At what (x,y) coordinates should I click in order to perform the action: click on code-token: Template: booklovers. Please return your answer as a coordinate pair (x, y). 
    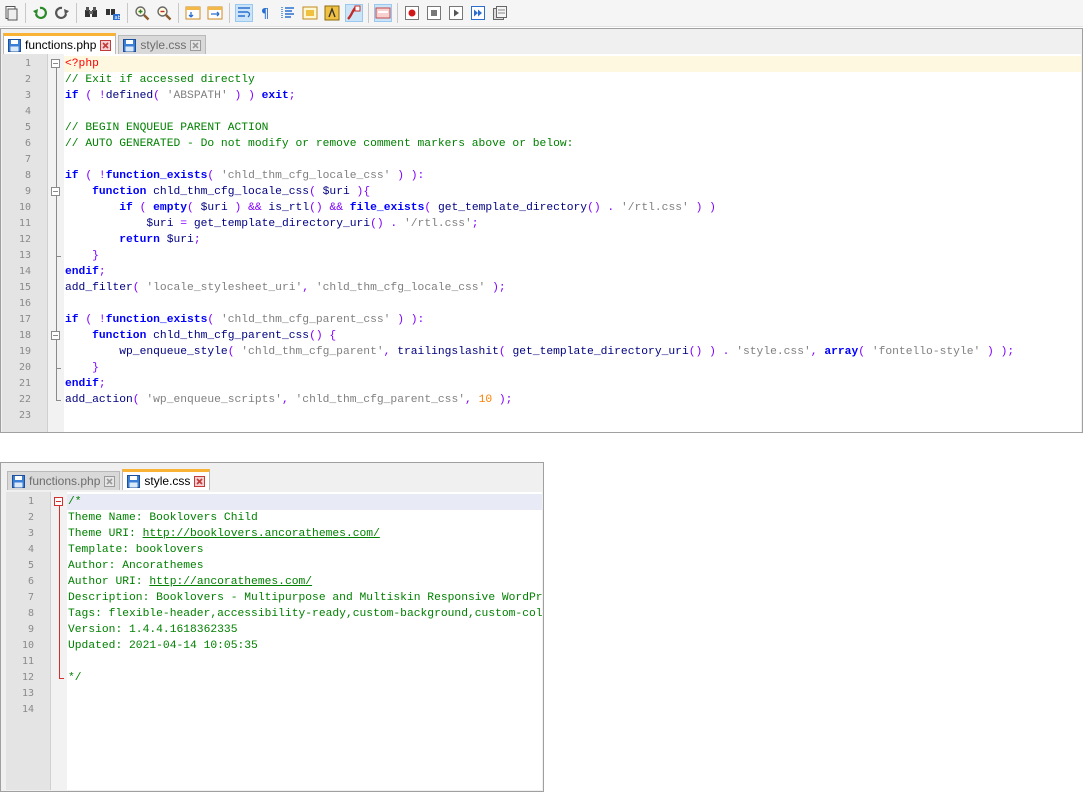
    Looking at the image, I should click on (136, 550).